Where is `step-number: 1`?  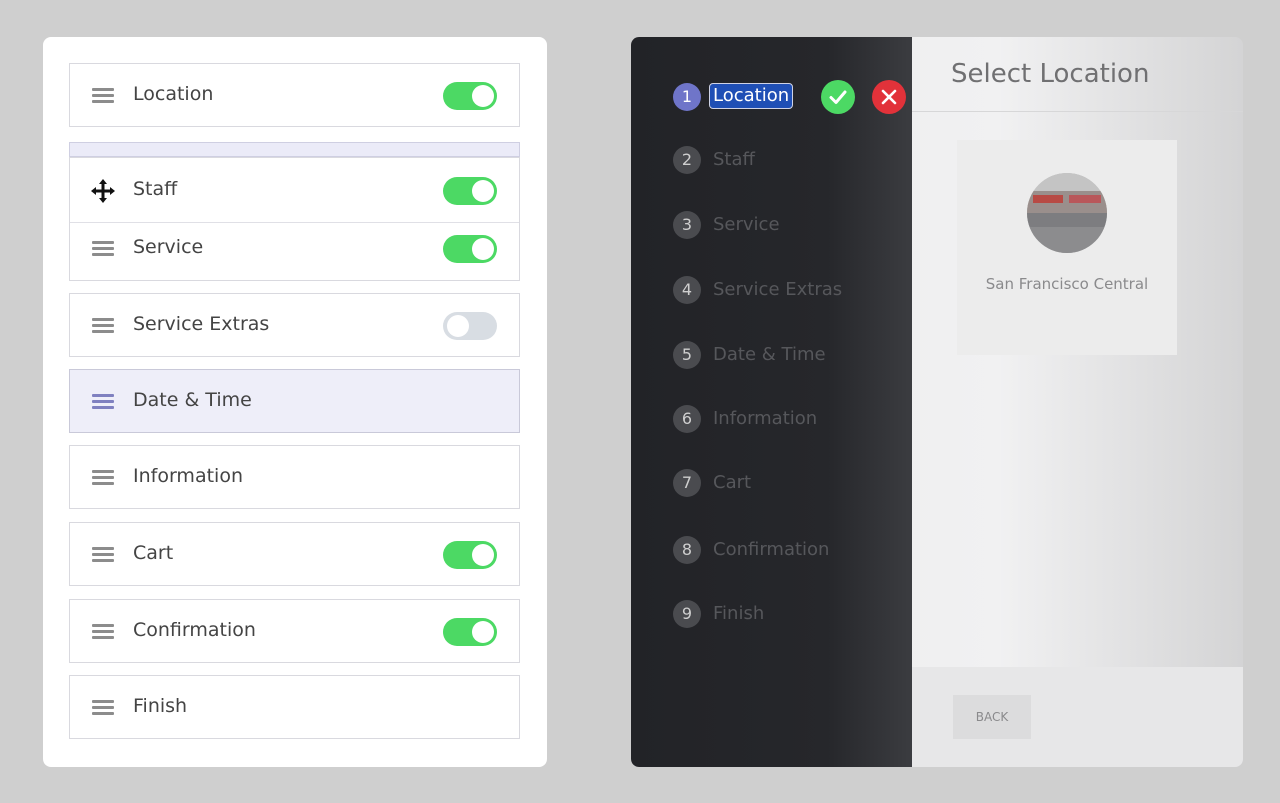
step-number: 1 is located at coordinates (687, 97).